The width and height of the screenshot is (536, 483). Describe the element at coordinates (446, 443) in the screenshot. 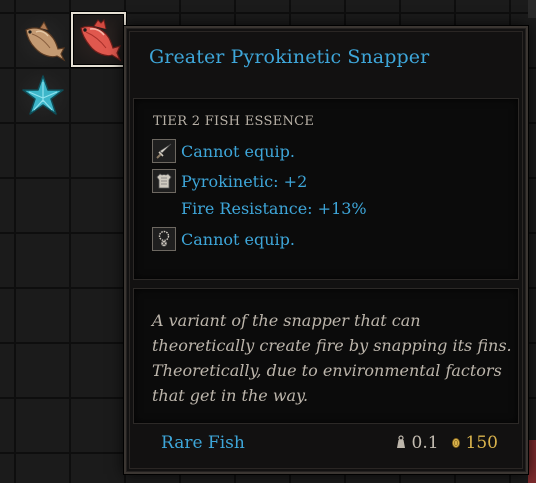

I see `item-stats: 0.1 150` at that location.